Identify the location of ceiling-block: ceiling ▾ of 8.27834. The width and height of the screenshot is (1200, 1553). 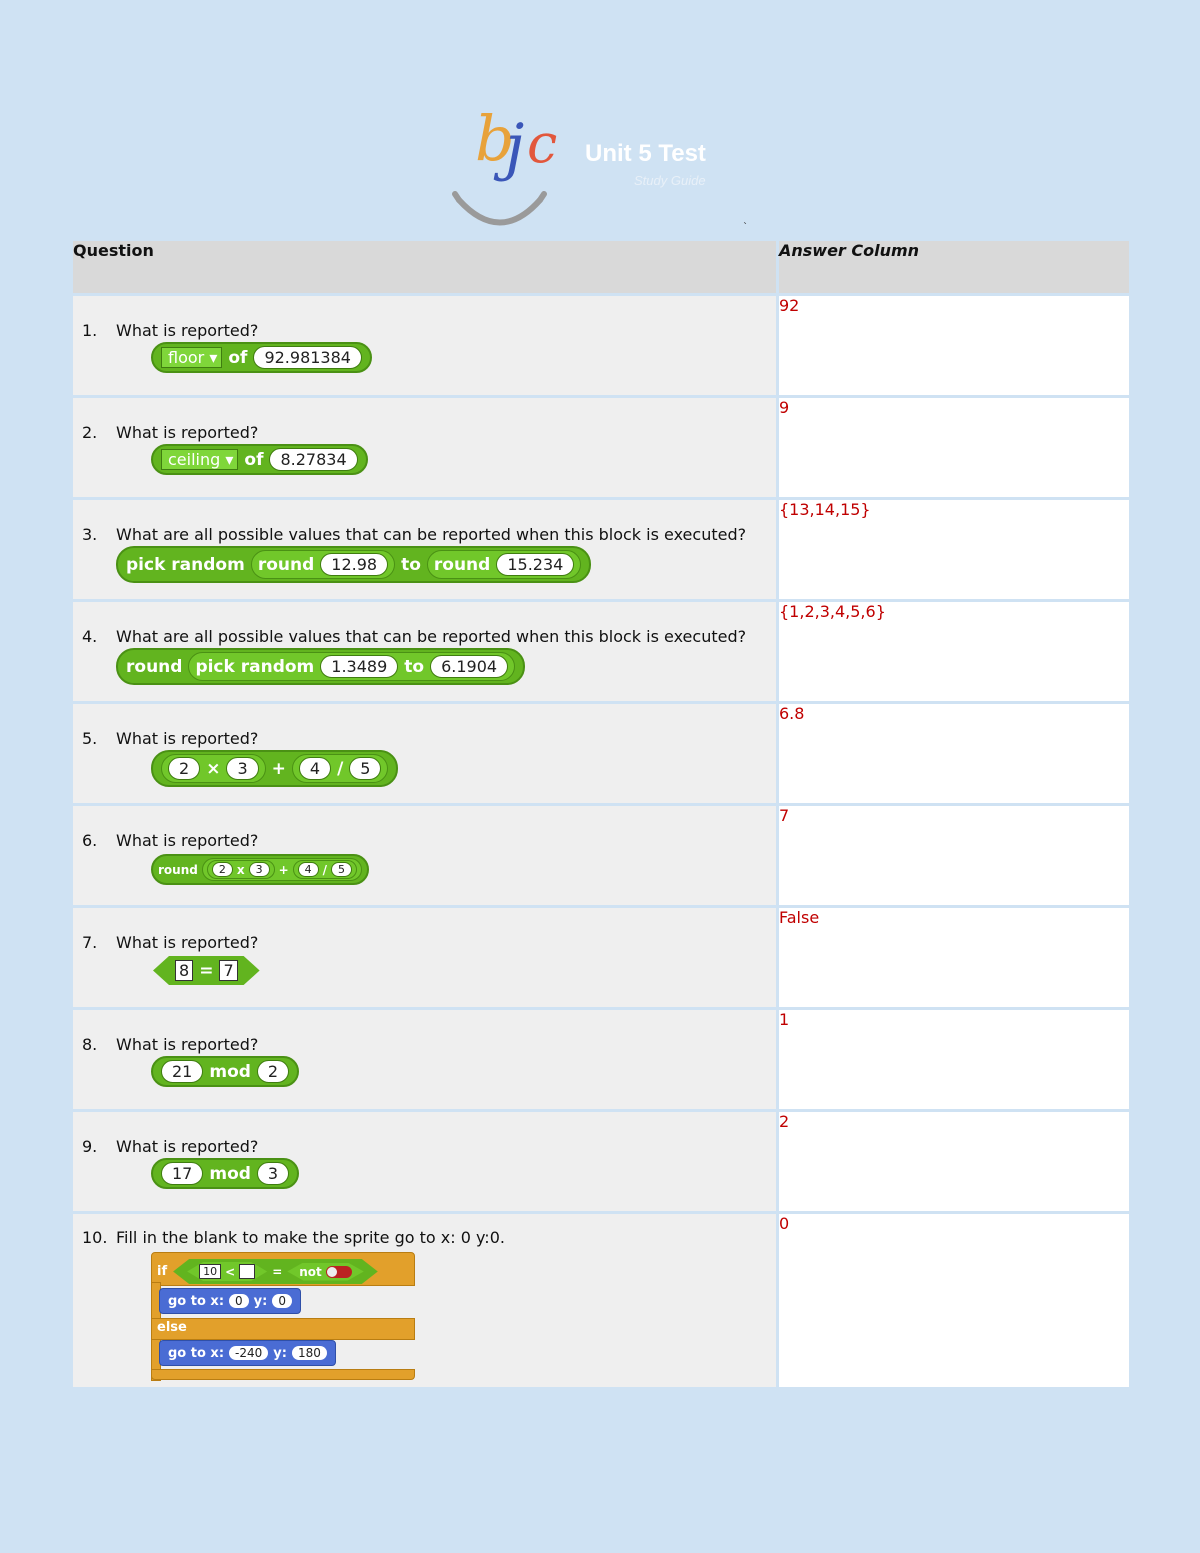
(259, 459).